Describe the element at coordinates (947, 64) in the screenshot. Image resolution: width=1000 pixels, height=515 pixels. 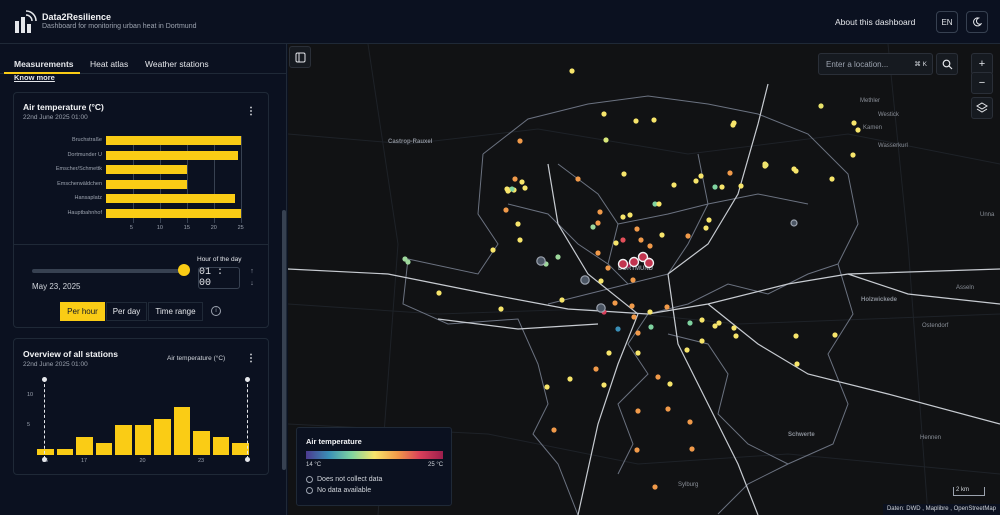
I see `search-button` at that location.